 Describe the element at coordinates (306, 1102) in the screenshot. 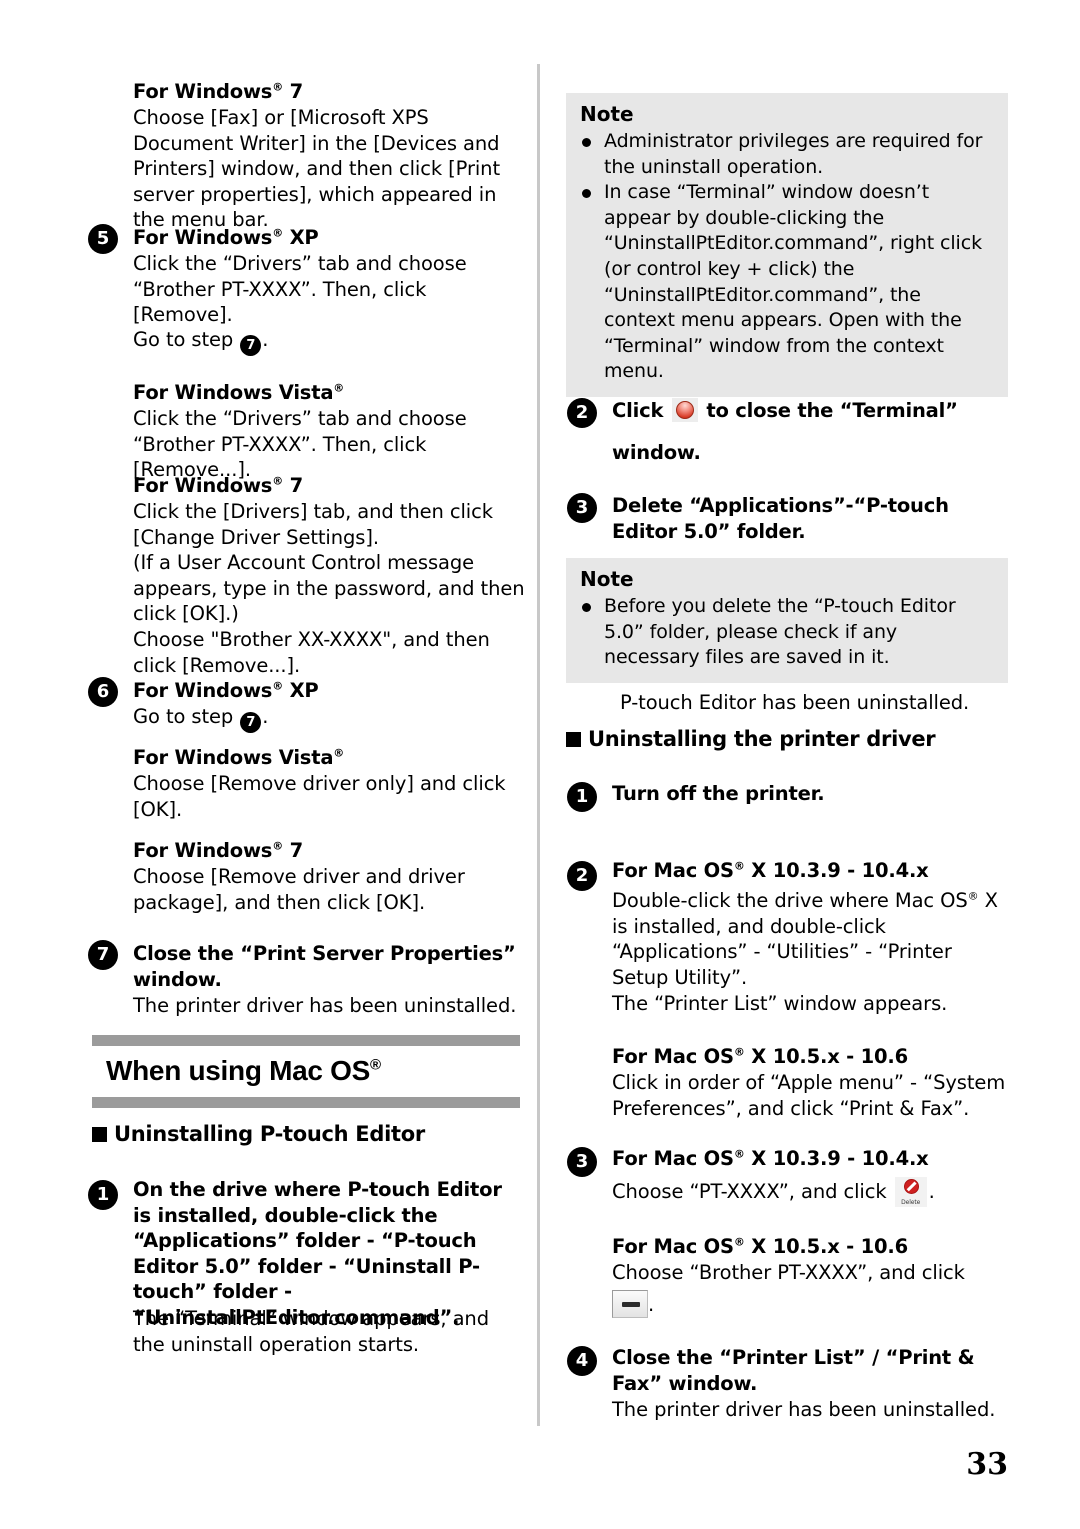

I see `banner-bar-bottom` at that location.